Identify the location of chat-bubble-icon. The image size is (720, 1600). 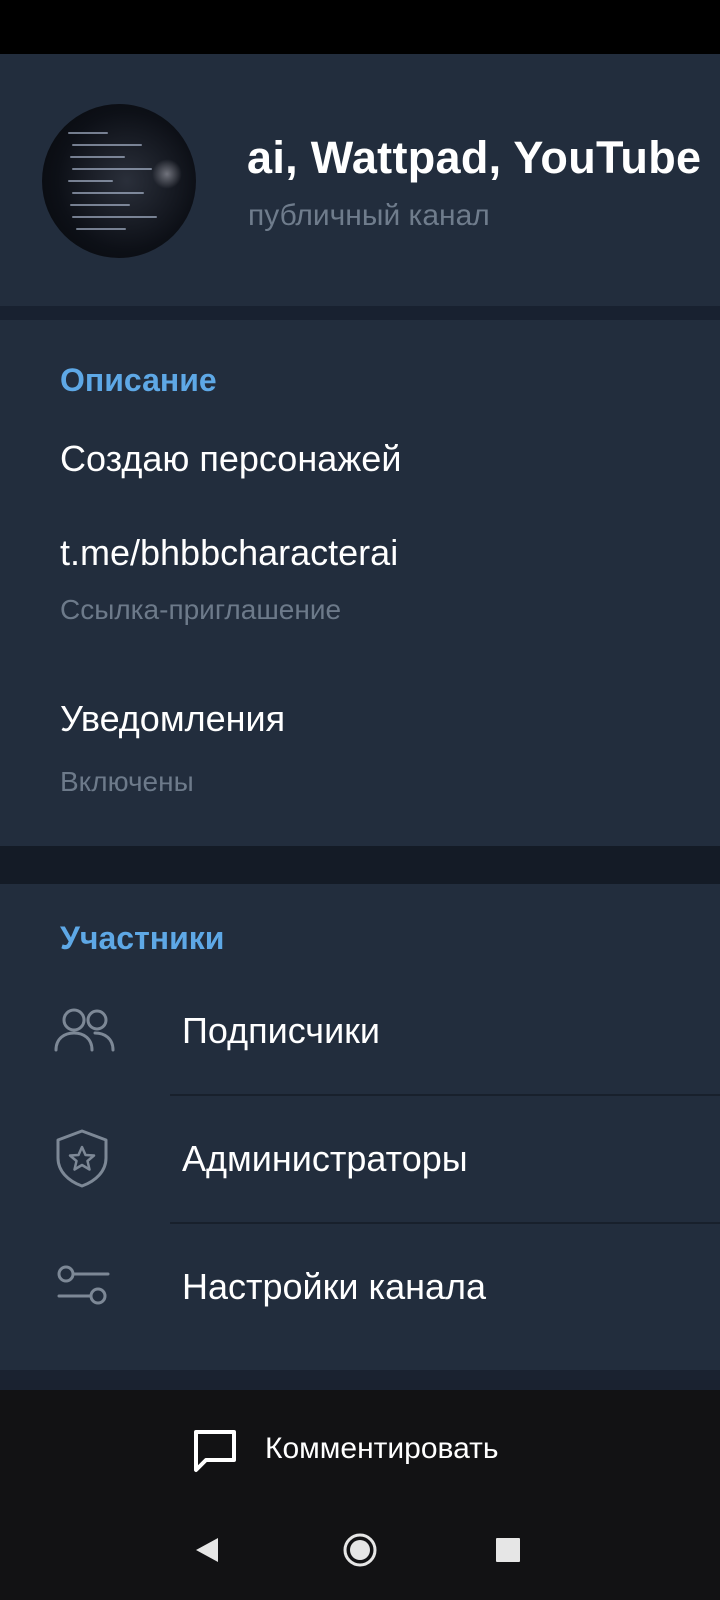
(215, 1451).